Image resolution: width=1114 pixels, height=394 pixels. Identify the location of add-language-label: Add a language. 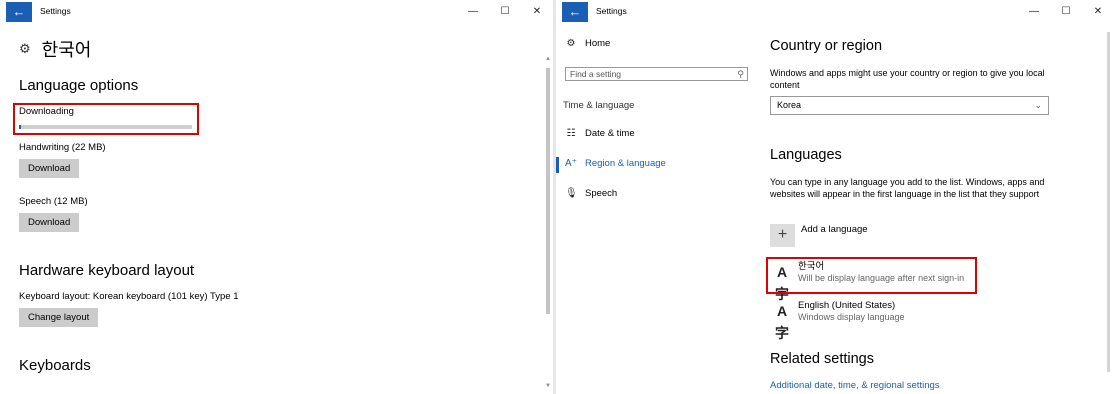
(834, 229).